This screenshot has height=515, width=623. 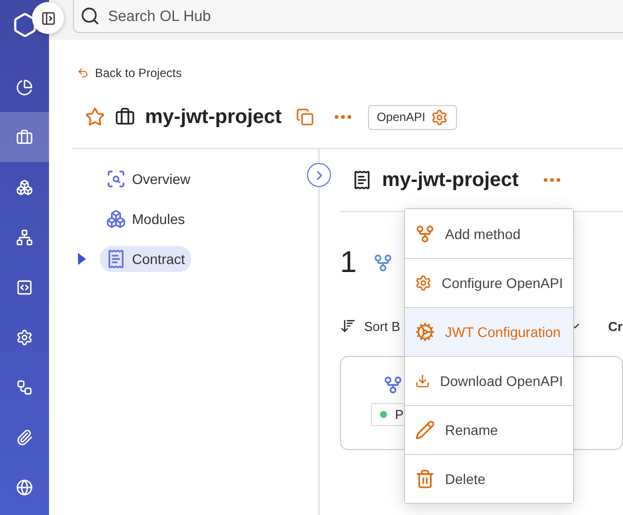 What do you see at coordinates (148, 179) in the screenshot?
I see `tree-item: Overview` at bounding box center [148, 179].